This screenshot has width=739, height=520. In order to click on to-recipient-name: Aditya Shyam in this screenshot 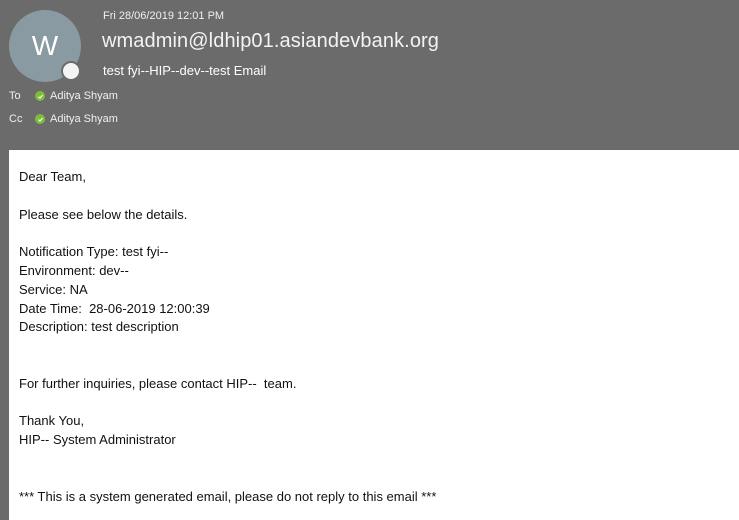, I will do `click(84, 96)`.